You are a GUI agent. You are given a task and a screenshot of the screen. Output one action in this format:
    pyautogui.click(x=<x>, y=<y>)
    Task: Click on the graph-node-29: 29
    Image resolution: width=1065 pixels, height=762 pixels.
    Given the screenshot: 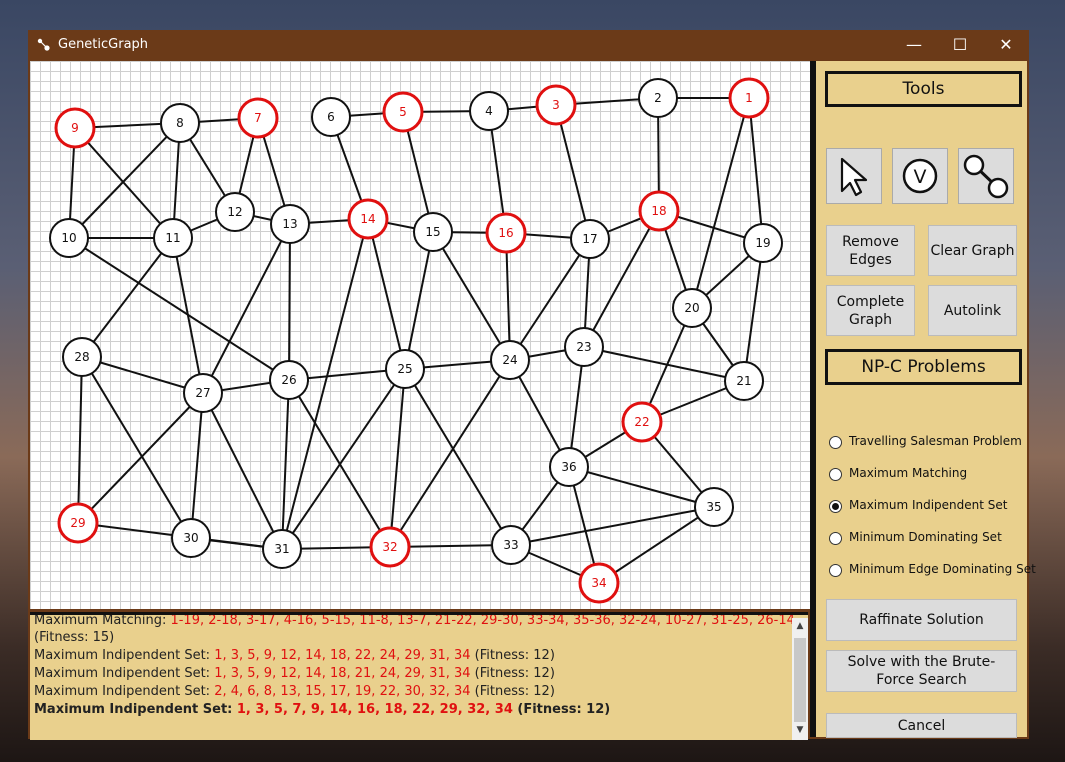 What is the action you would take?
    pyautogui.click(x=78, y=523)
    